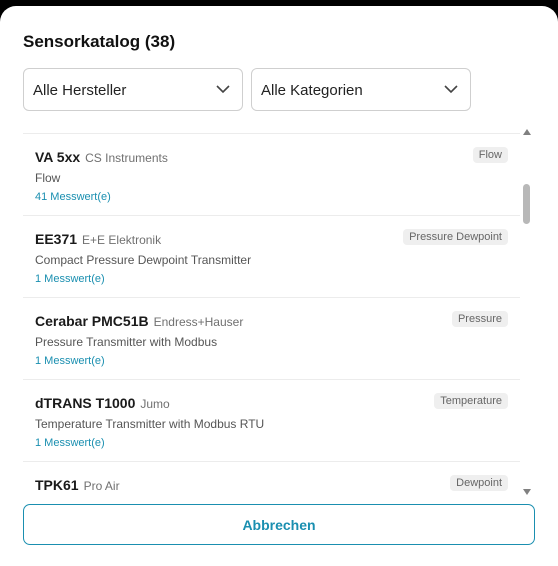 This screenshot has width=558, height=566. I want to click on scroll-up-arrow-icon, so click(527, 132).